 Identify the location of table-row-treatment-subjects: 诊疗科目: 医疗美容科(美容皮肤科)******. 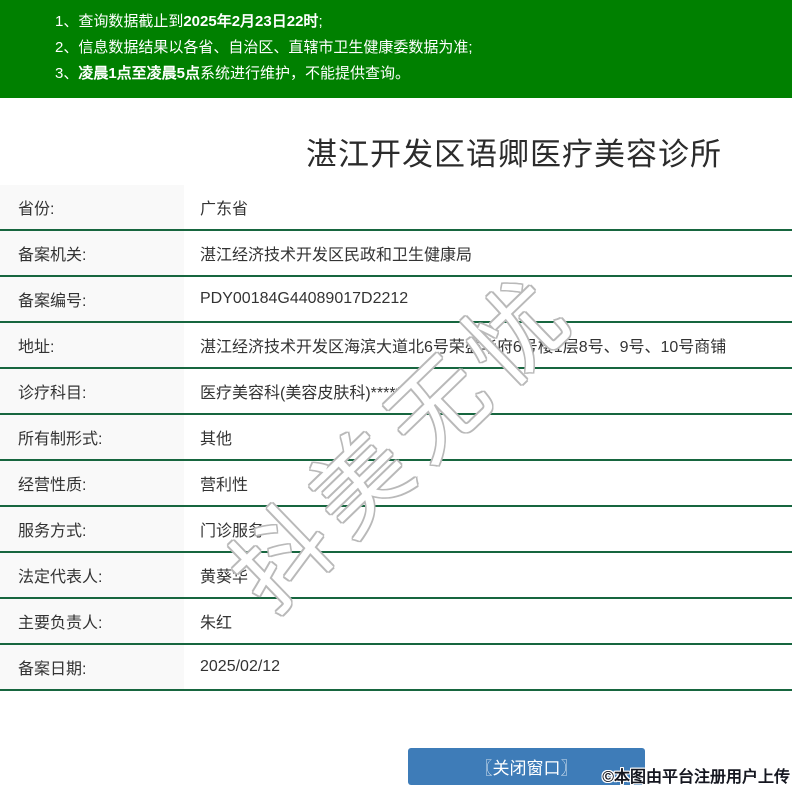
(396, 392).